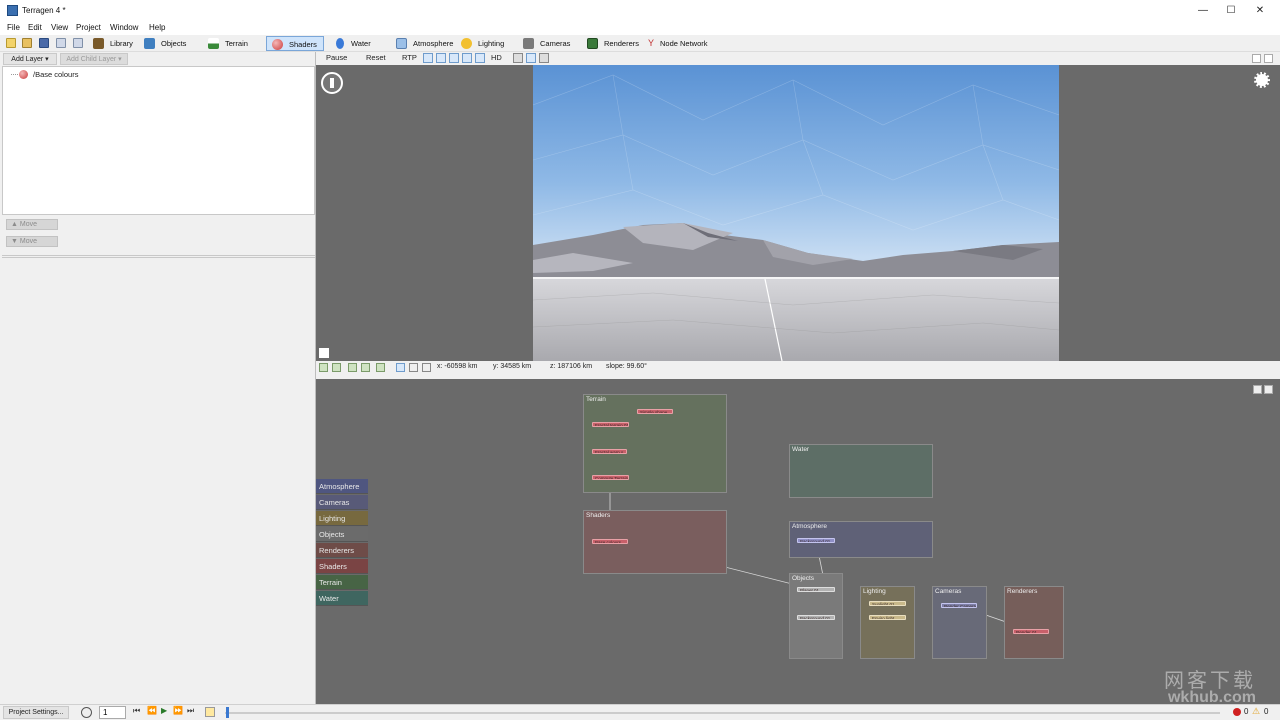 The width and height of the screenshot is (1280, 720). I want to click on menu-window: Window, so click(124, 27).